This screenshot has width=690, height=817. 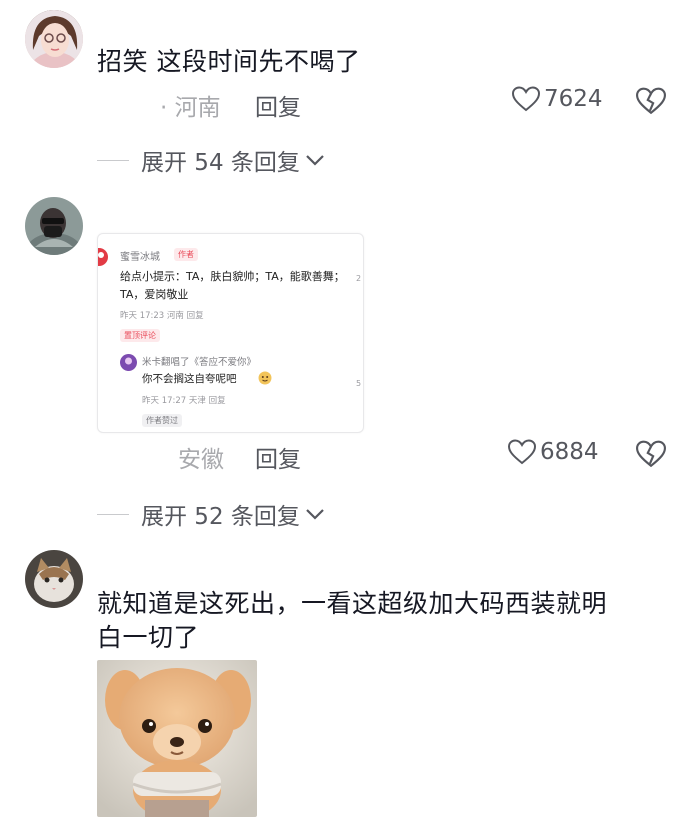 I want to click on embedded-username: 蜜雪冰城, so click(x=140, y=257).